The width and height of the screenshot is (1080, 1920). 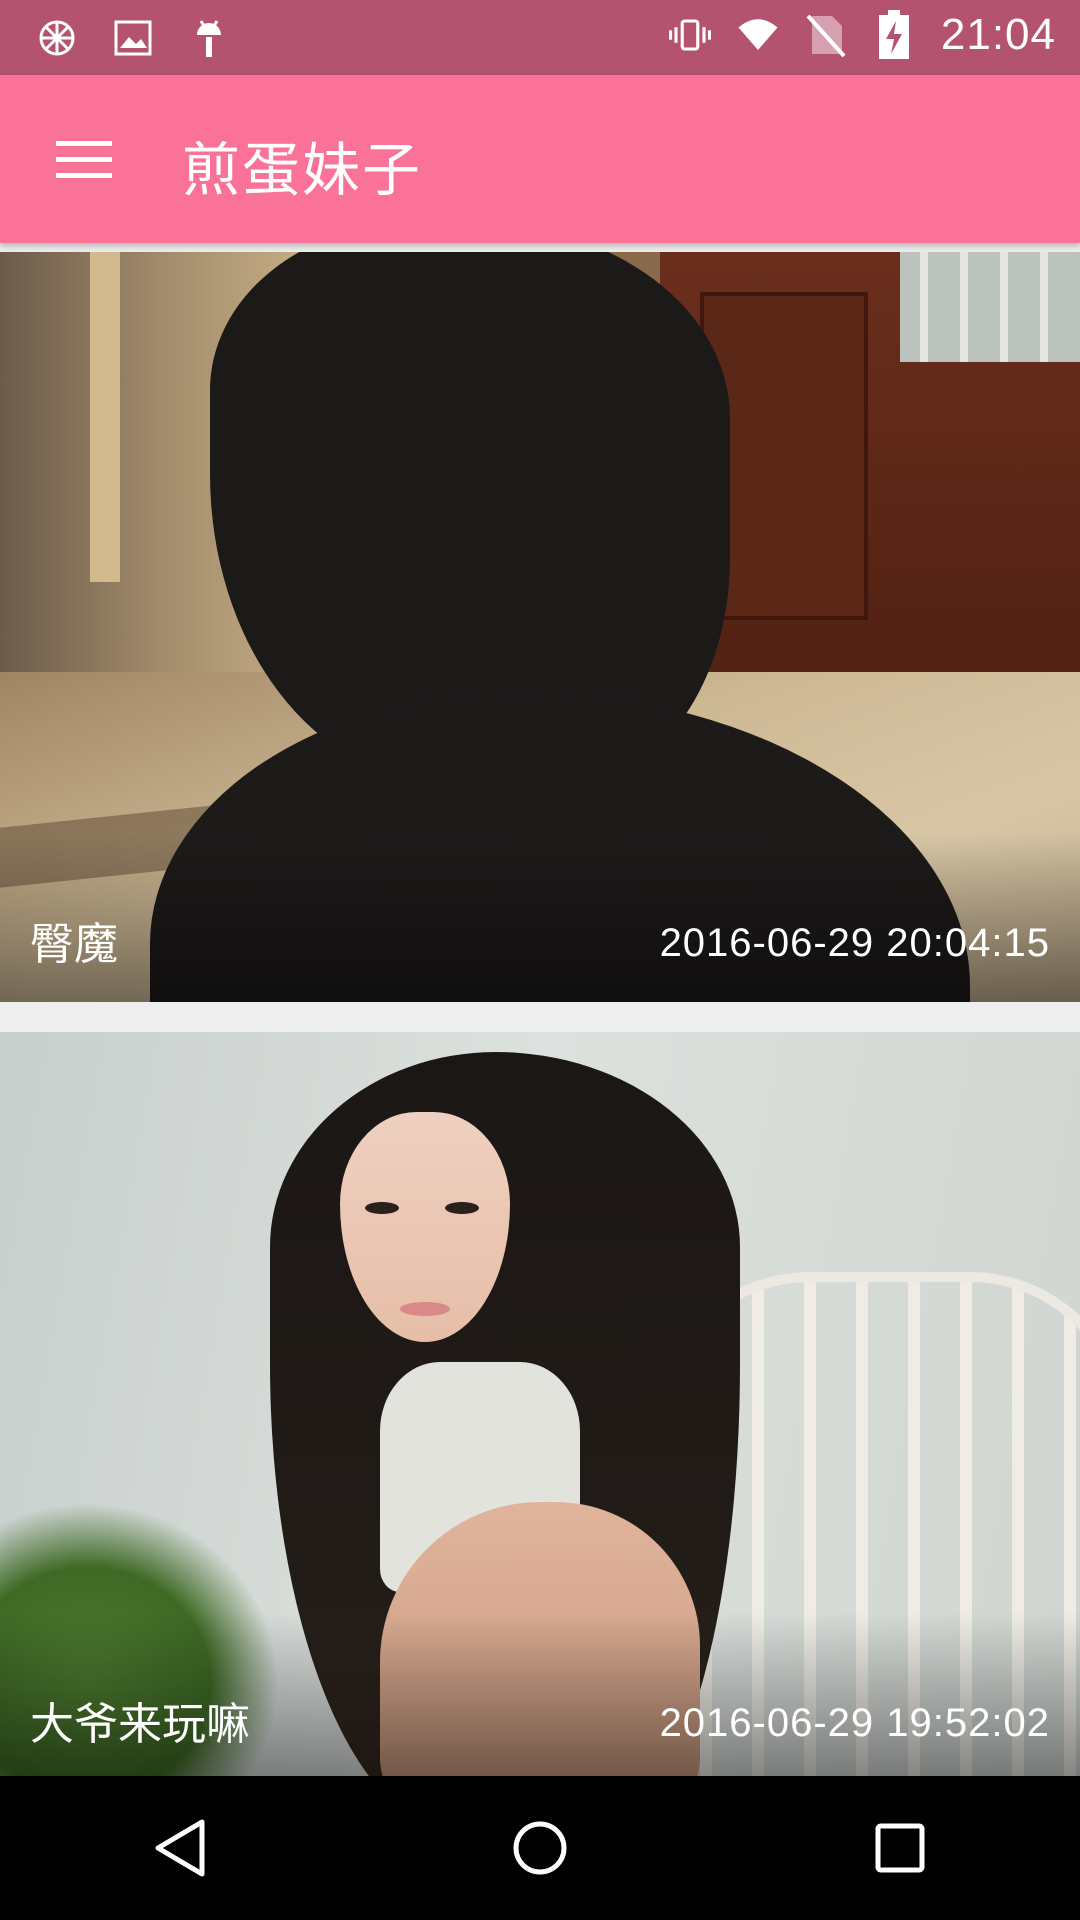 I want to click on menu-button, so click(x=84, y=159).